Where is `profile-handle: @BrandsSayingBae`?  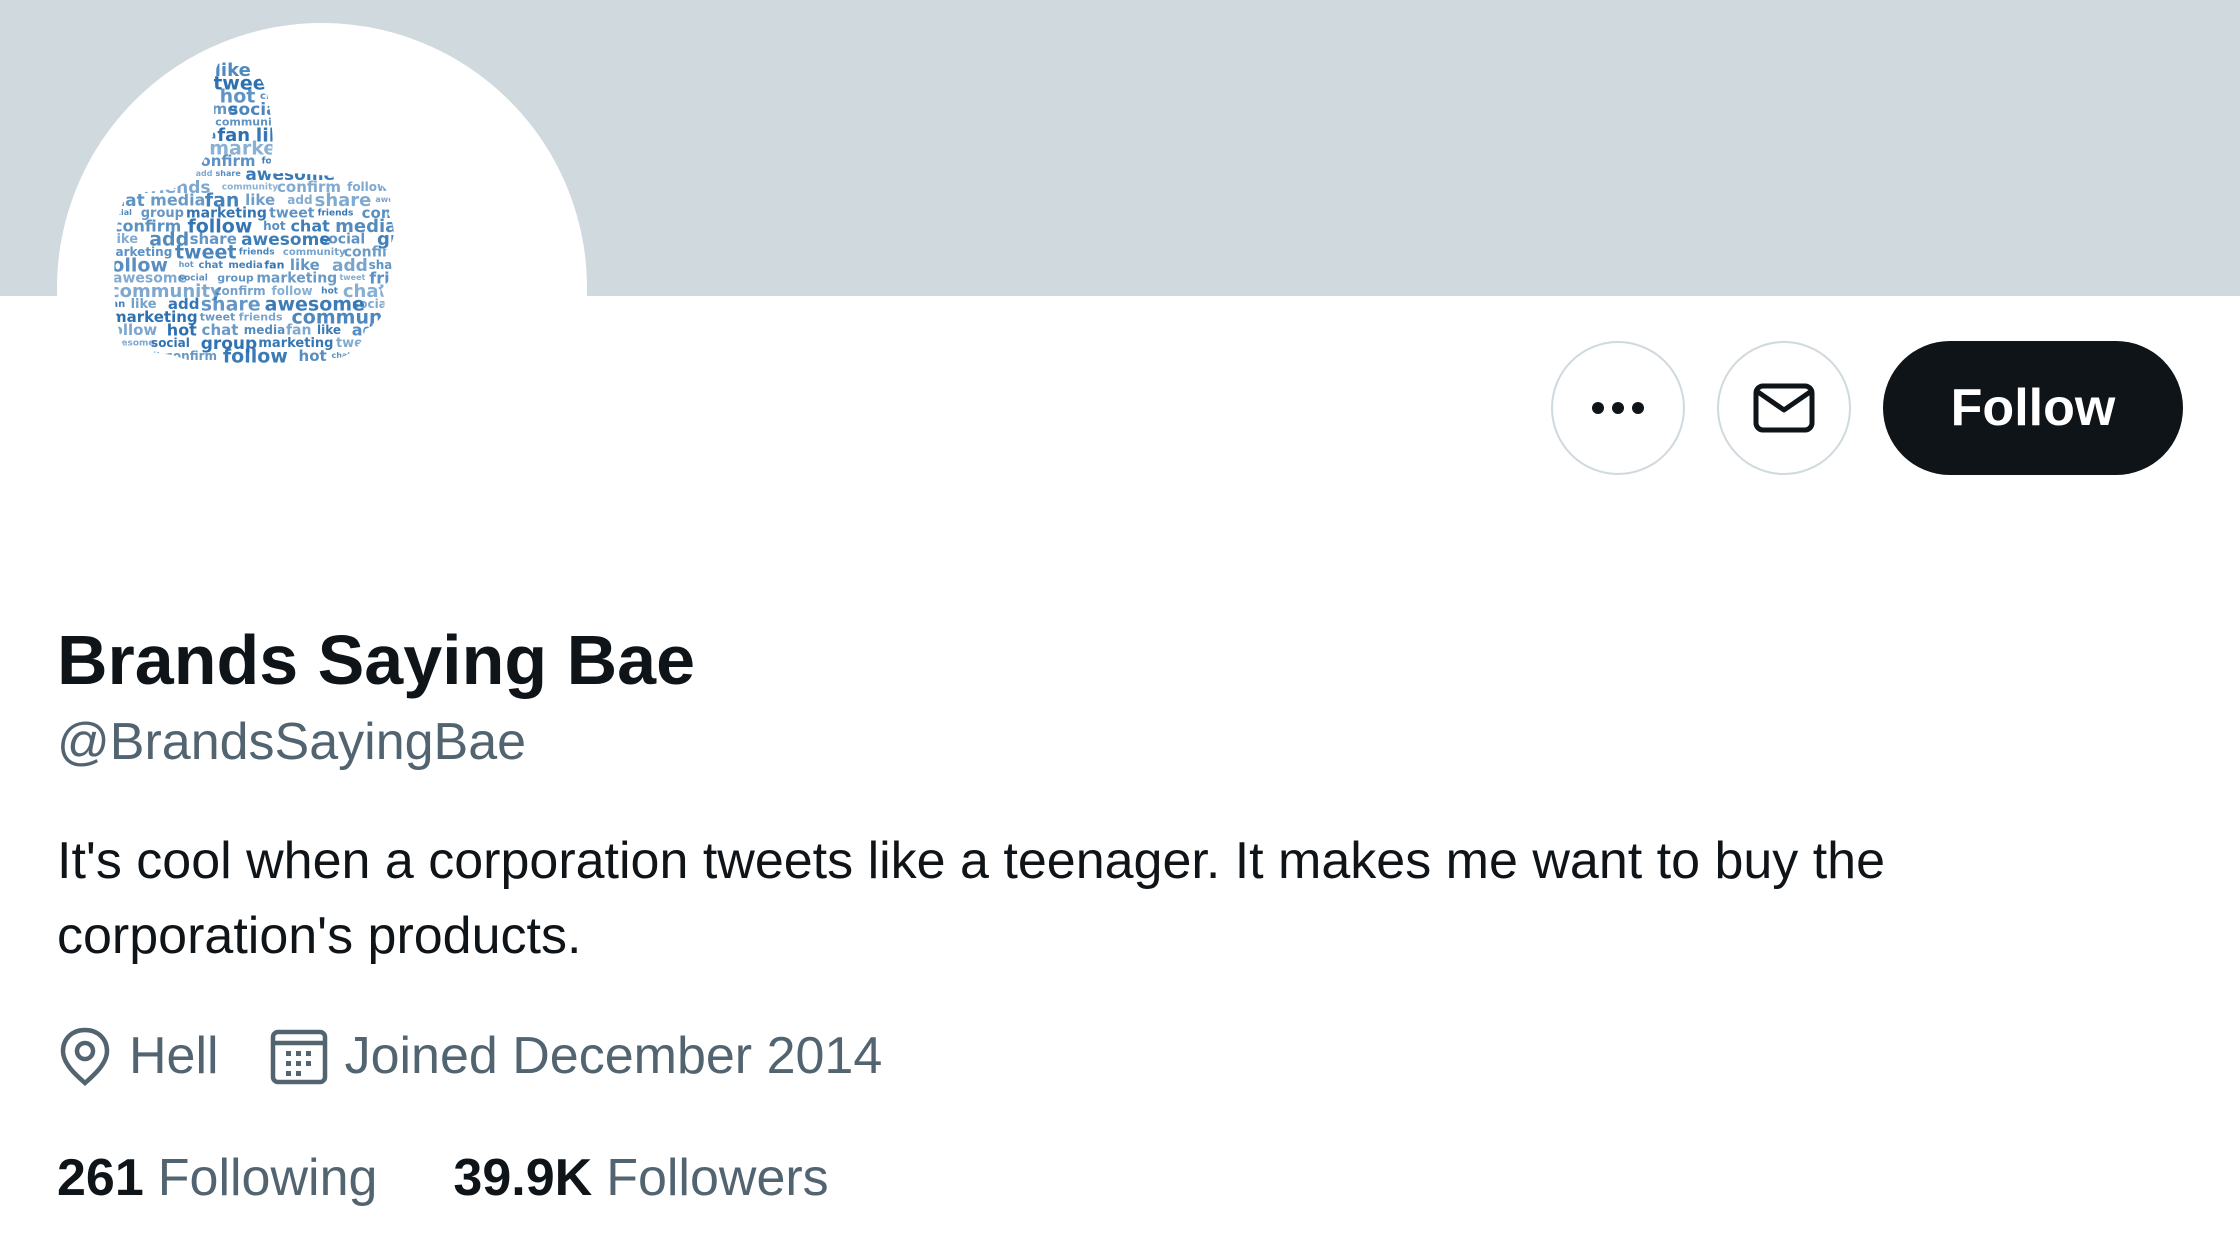 profile-handle: @BrandsSayingBae is located at coordinates (292, 742).